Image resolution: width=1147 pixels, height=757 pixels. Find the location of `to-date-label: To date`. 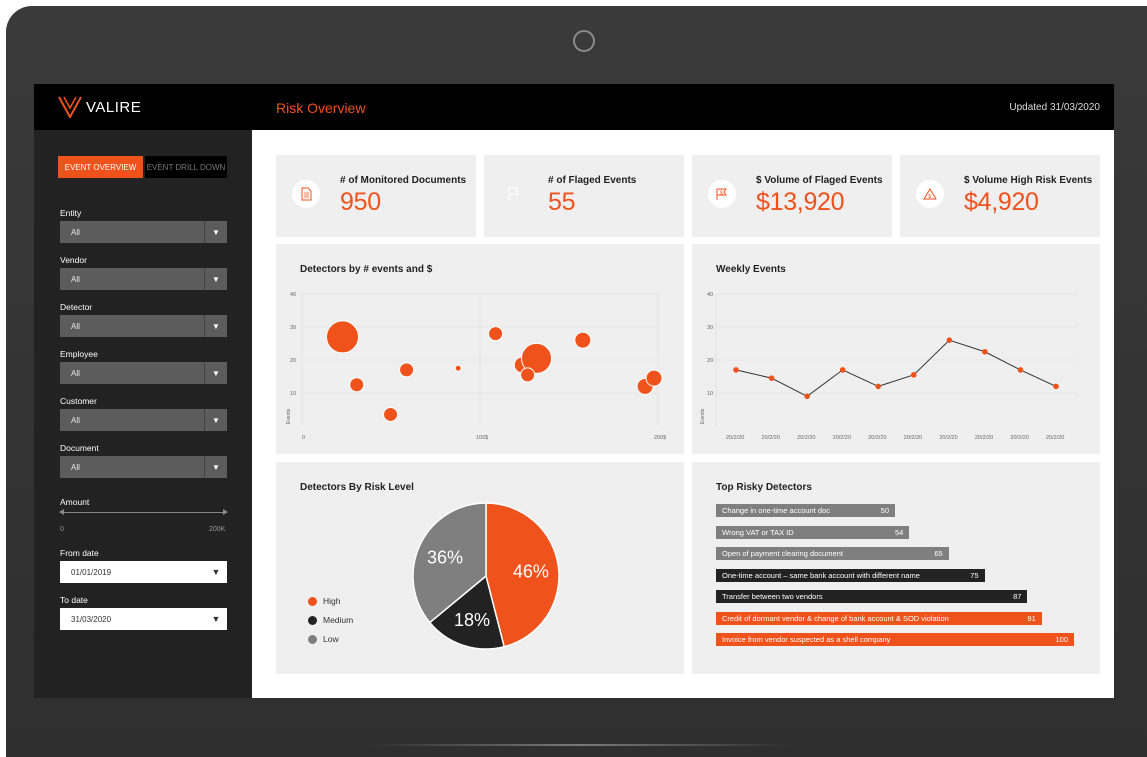

to-date-label: To date is located at coordinates (74, 600).